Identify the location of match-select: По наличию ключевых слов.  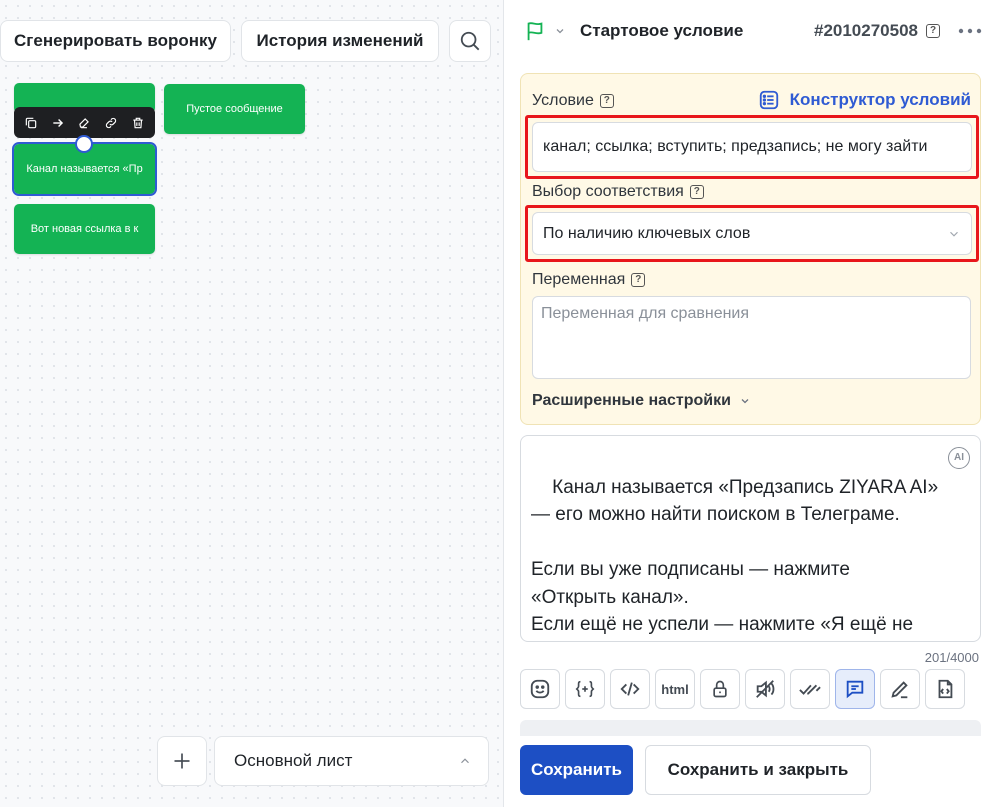
(752, 233).